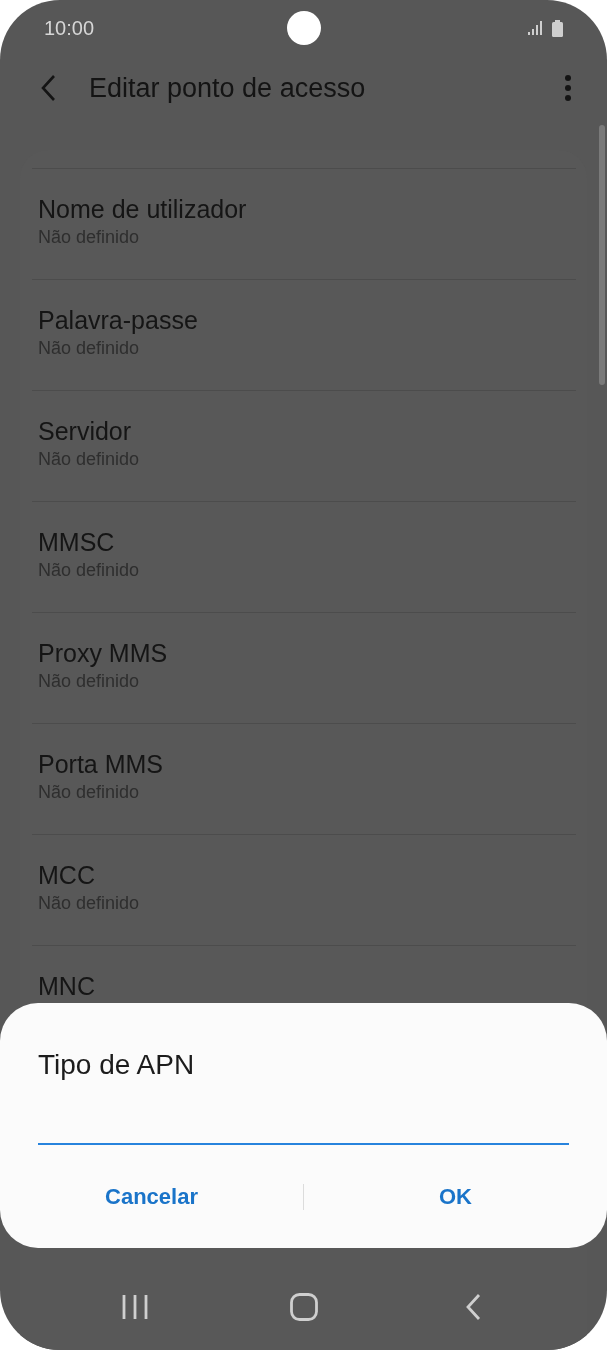 The height and width of the screenshot is (1350, 607). I want to click on setting-title: Palavra-passe, so click(118, 320).